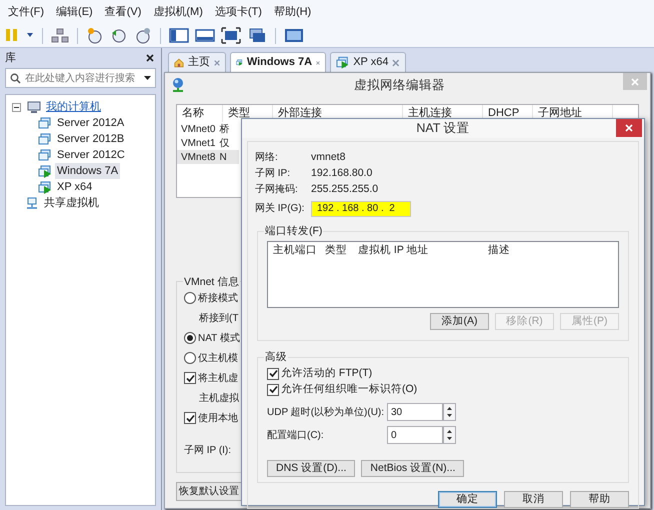  I want to click on tab: XP x64, so click(368, 62).